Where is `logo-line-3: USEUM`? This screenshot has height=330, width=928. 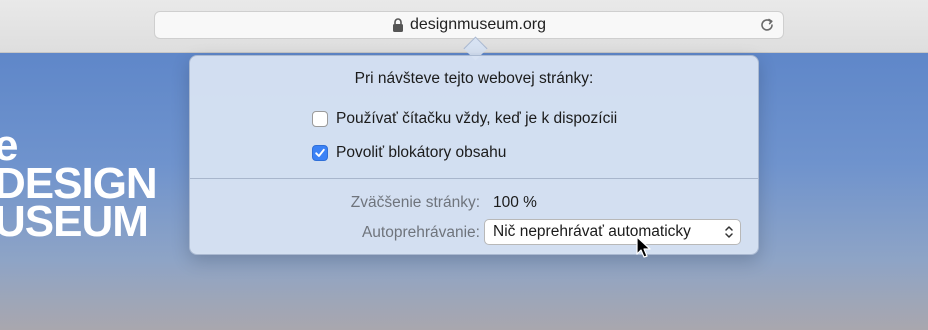
logo-line-3: USEUM is located at coordinates (74, 221).